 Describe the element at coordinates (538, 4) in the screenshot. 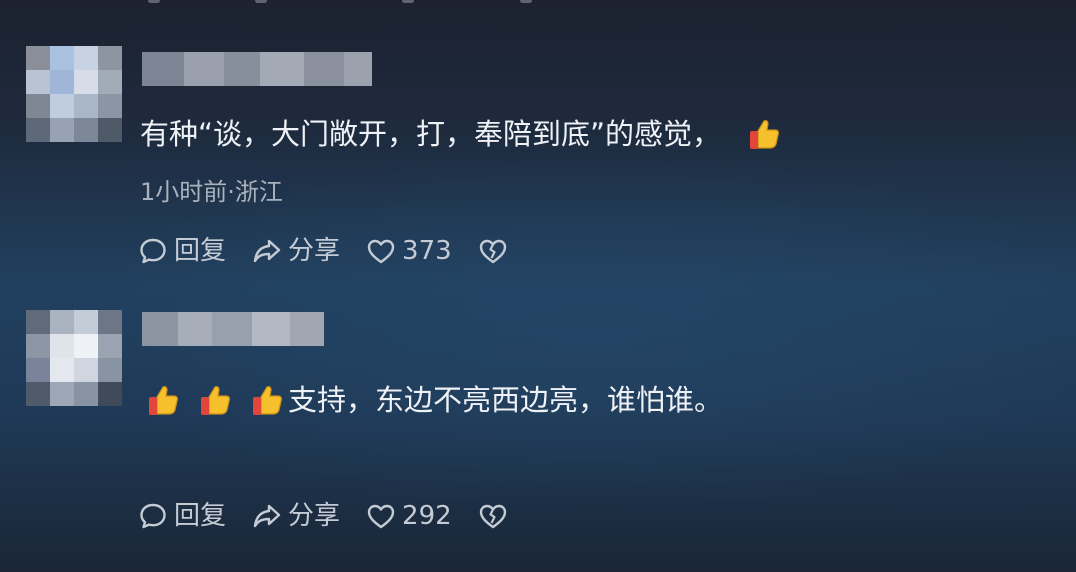

I see `top-edge-artifacts` at that location.